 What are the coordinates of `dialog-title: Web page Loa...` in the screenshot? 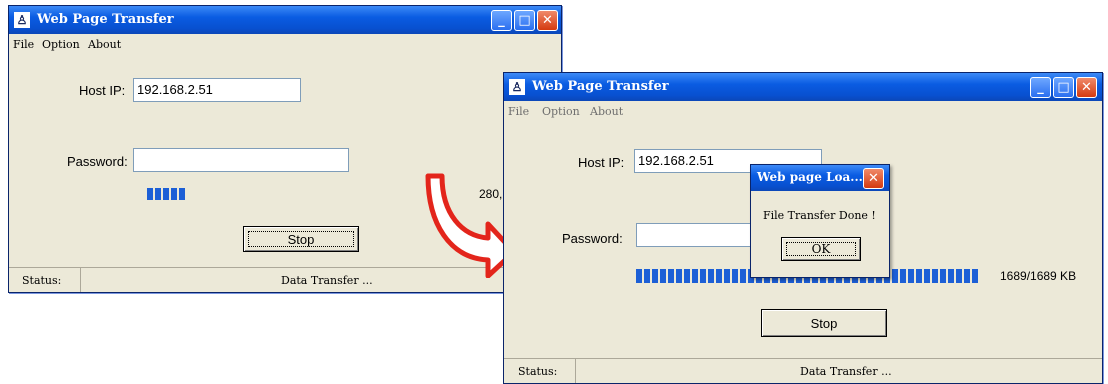 It's located at (810, 177).